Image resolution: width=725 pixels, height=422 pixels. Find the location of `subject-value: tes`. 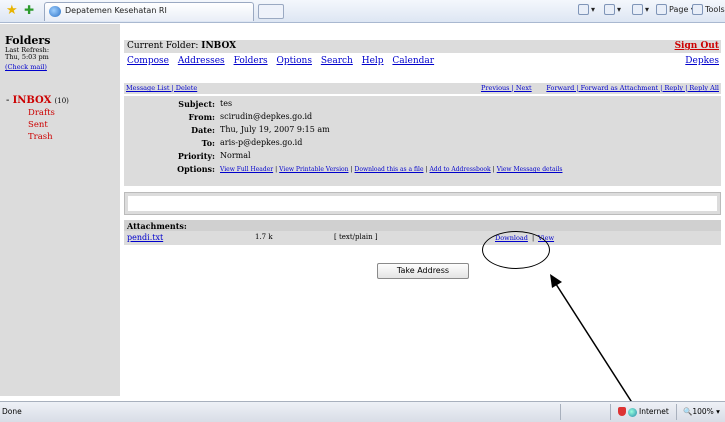

subject-value: tes is located at coordinates (226, 103).